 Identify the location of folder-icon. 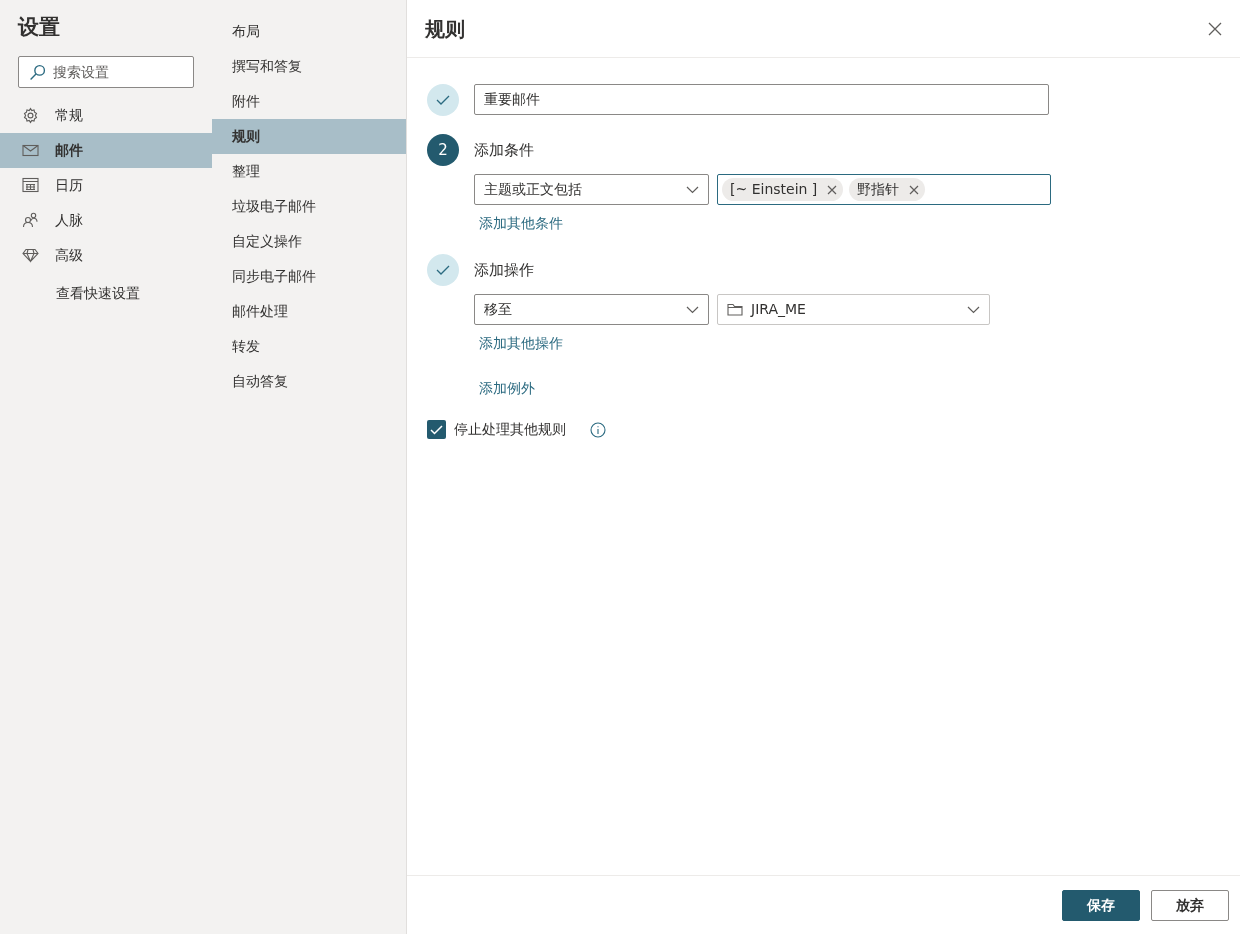
(735, 309).